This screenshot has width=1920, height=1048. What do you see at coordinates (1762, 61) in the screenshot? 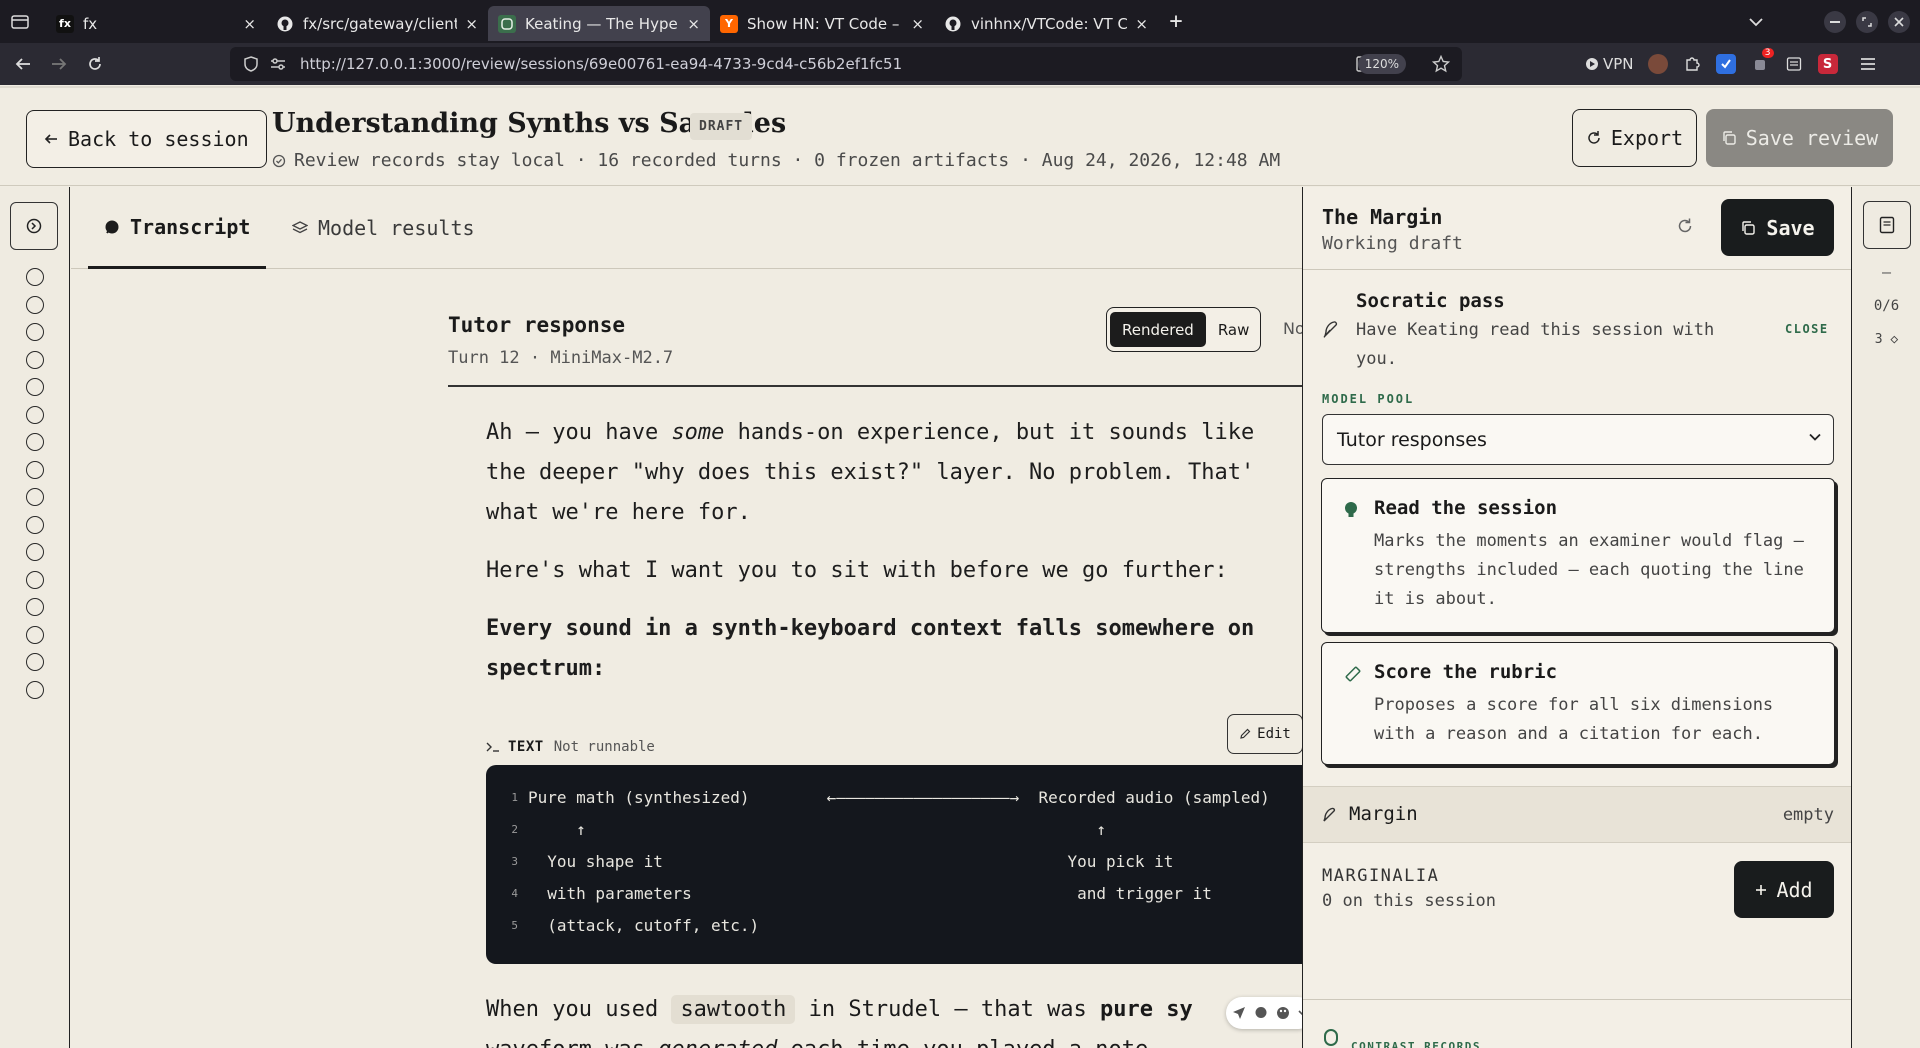
I see `notification-extension-icon: 3` at bounding box center [1762, 61].